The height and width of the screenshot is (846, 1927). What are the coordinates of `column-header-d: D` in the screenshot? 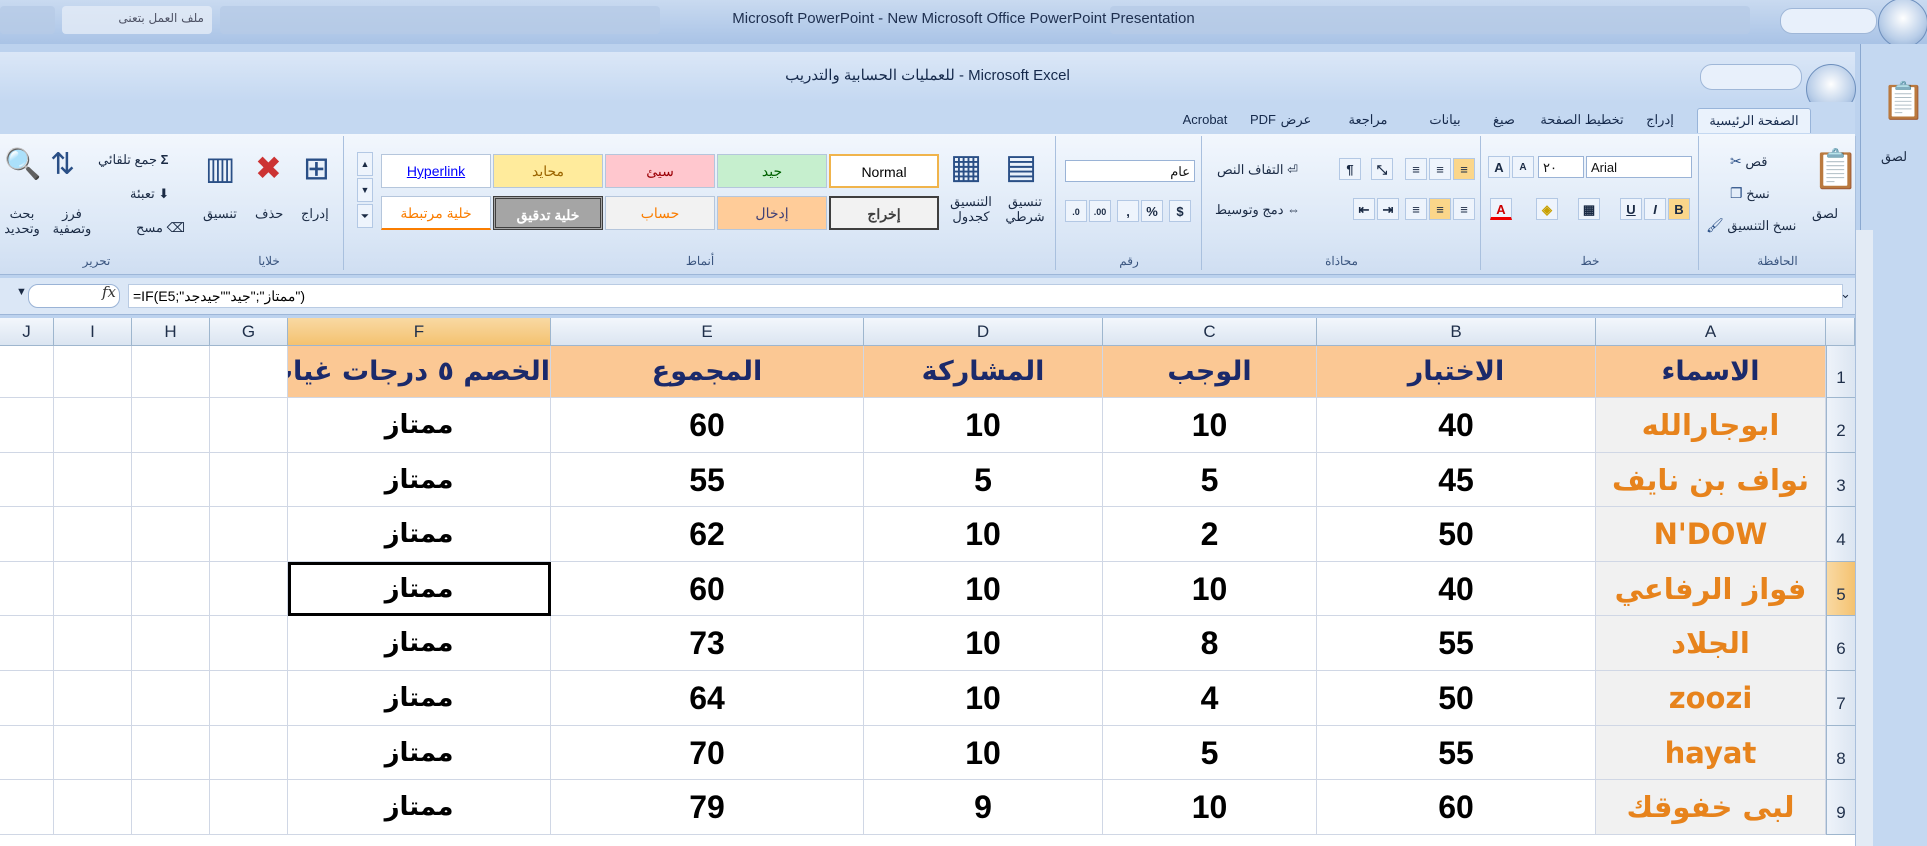 It's located at (983, 332).